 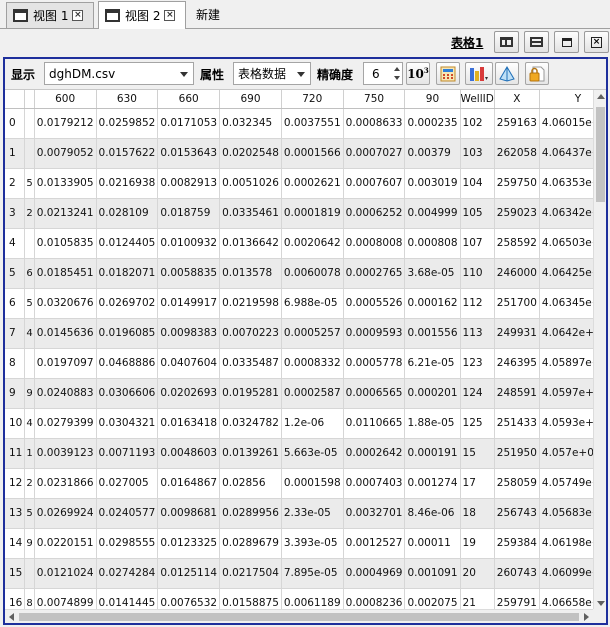 I want to click on table-cell: 0.004999, so click(x=432, y=213).